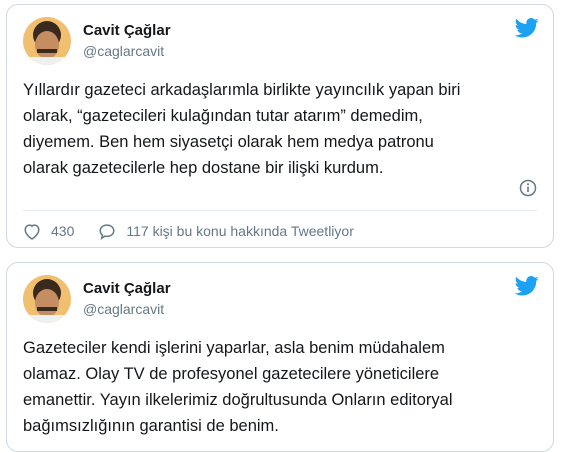  What do you see at coordinates (240, 231) in the screenshot?
I see `reply-text: 117 kişi bu konu hakkında Tweetliyor` at bounding box center [240, 231].